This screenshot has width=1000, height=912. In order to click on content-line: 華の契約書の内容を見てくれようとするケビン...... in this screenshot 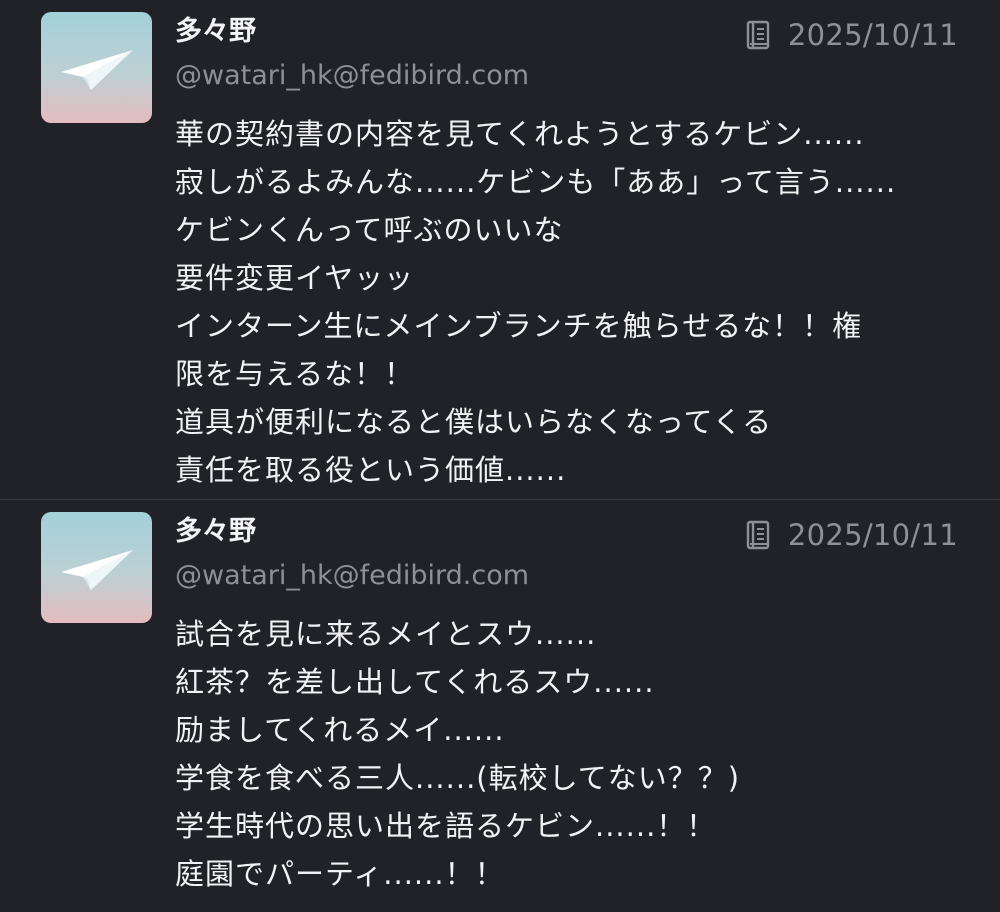, I will do `click(520, 134)`.